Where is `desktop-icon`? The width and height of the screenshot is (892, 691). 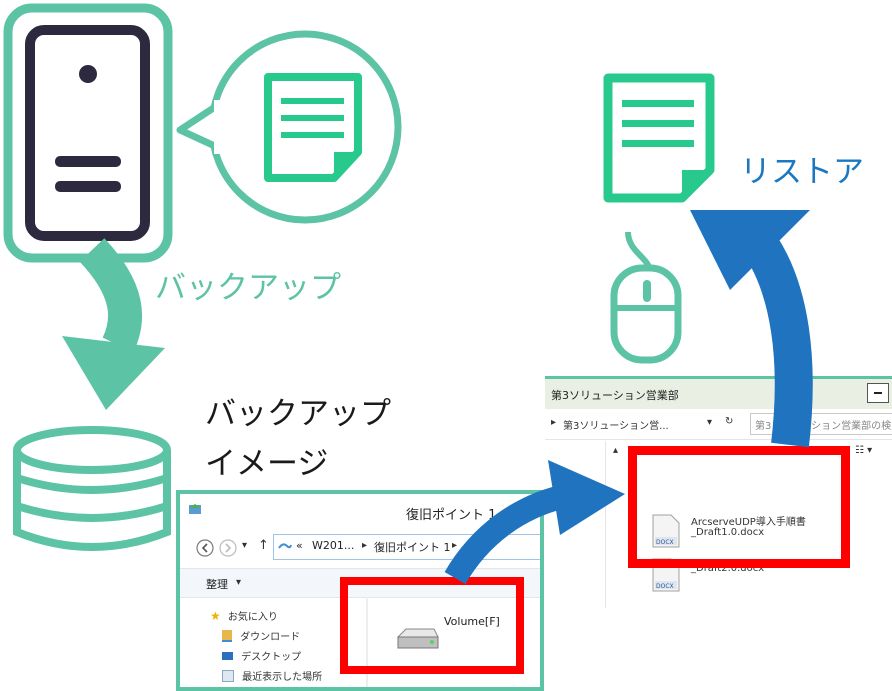 desktop-icon is located at coordinates (227, 655).